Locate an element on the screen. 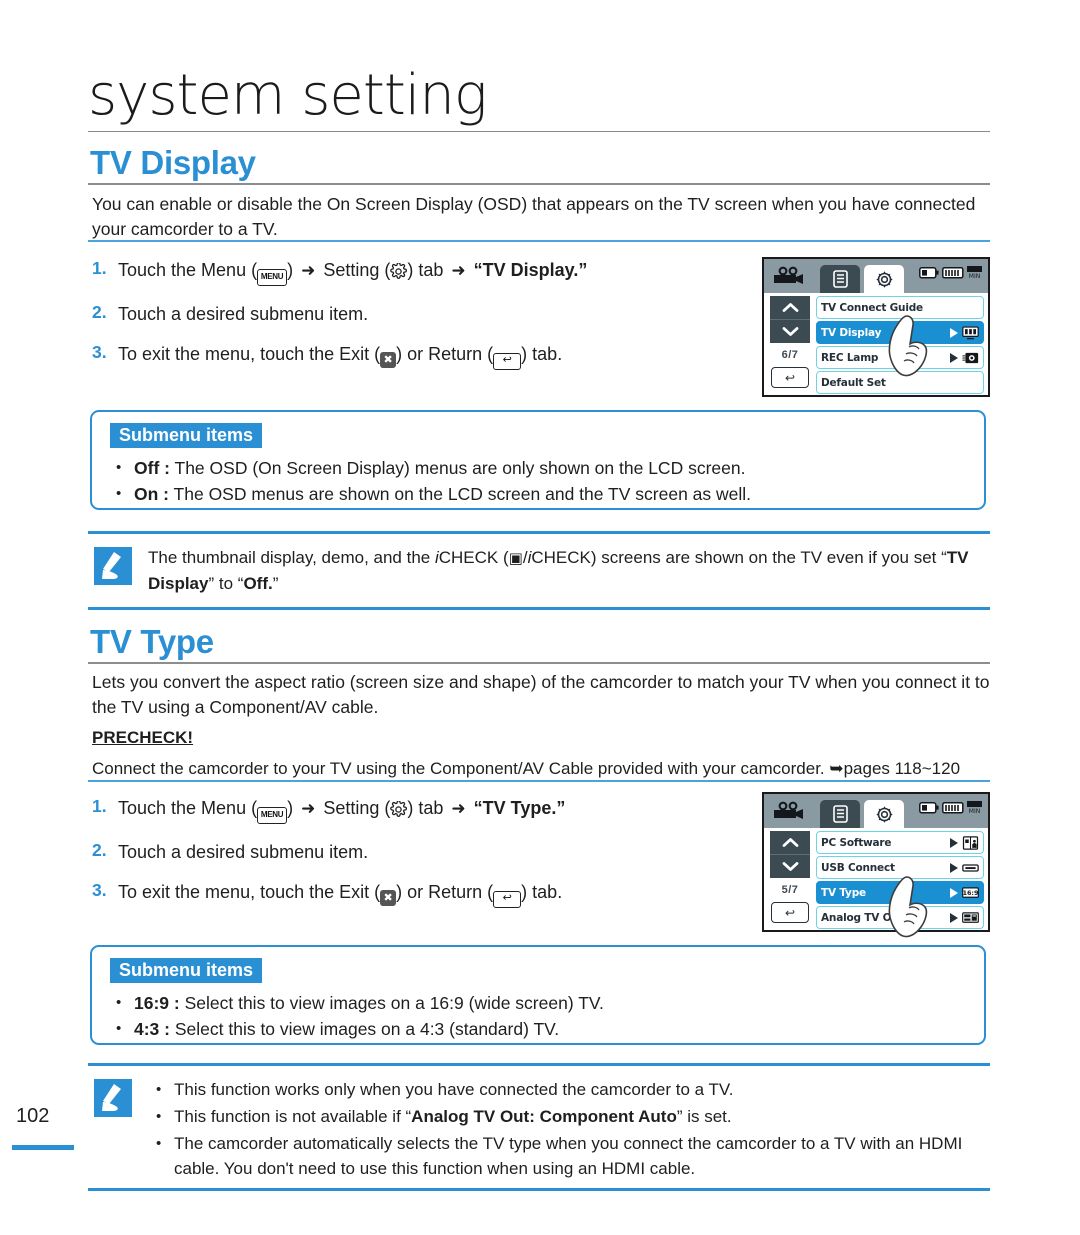  chapter-title: system setting is located at coordinates (287, 95).